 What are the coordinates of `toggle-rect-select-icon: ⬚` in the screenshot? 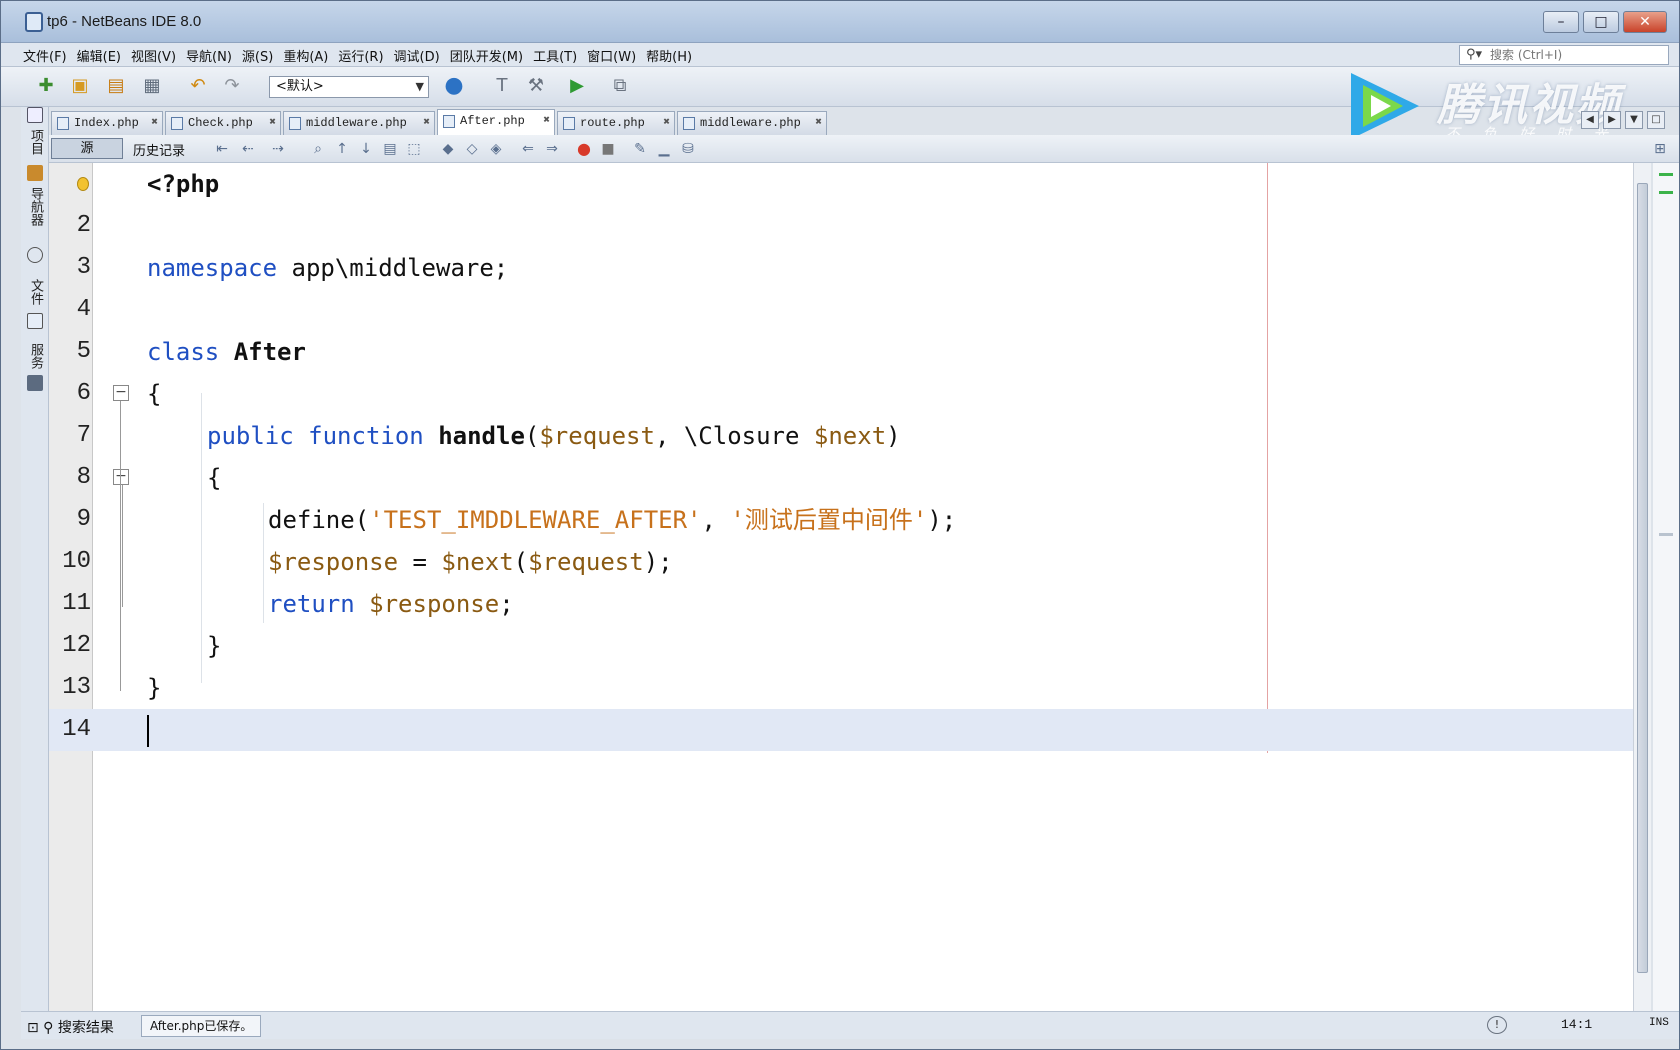 It's located at (414, 149).